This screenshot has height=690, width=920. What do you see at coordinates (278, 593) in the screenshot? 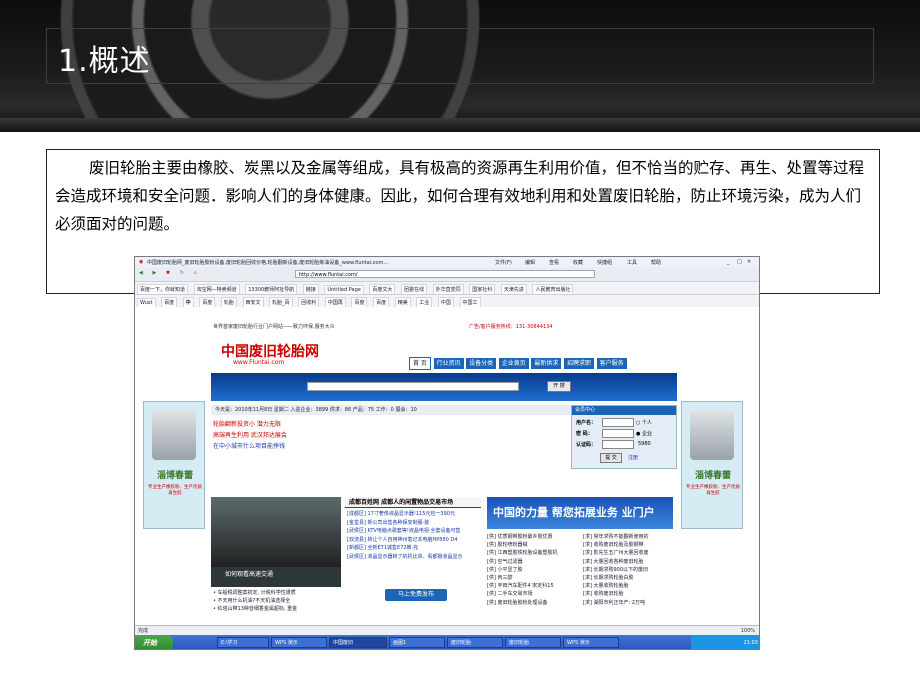
I see `list-item: • 车船税调整案初定, 计税科学性遭质` at bounding box center [278, 593].